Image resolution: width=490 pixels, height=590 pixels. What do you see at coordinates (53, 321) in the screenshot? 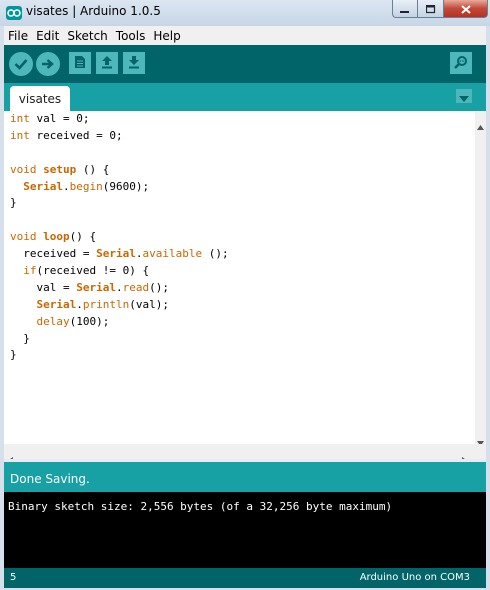
I see `code-keyword: delay` at bounding box center [53, 321].